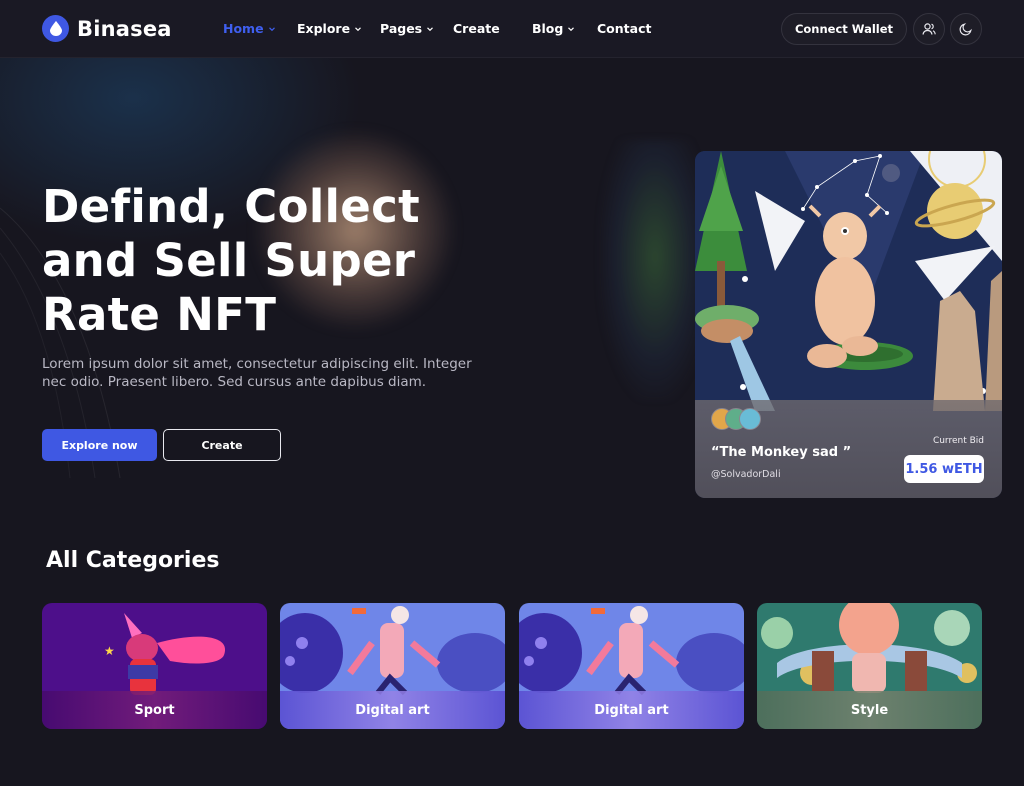  What do you see at coordinates (736, 419) in the screenshot?
I see `owner-avatars` at bounding box center [736, 419].